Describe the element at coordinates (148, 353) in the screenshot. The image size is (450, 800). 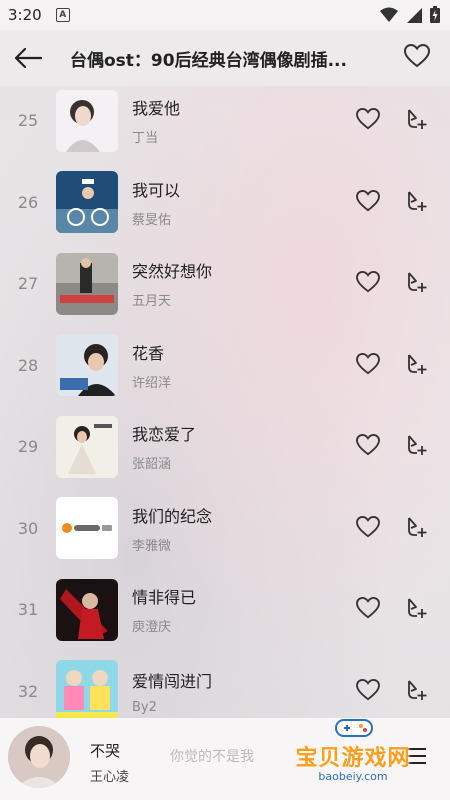
I see `song-title: 花香` at that location.